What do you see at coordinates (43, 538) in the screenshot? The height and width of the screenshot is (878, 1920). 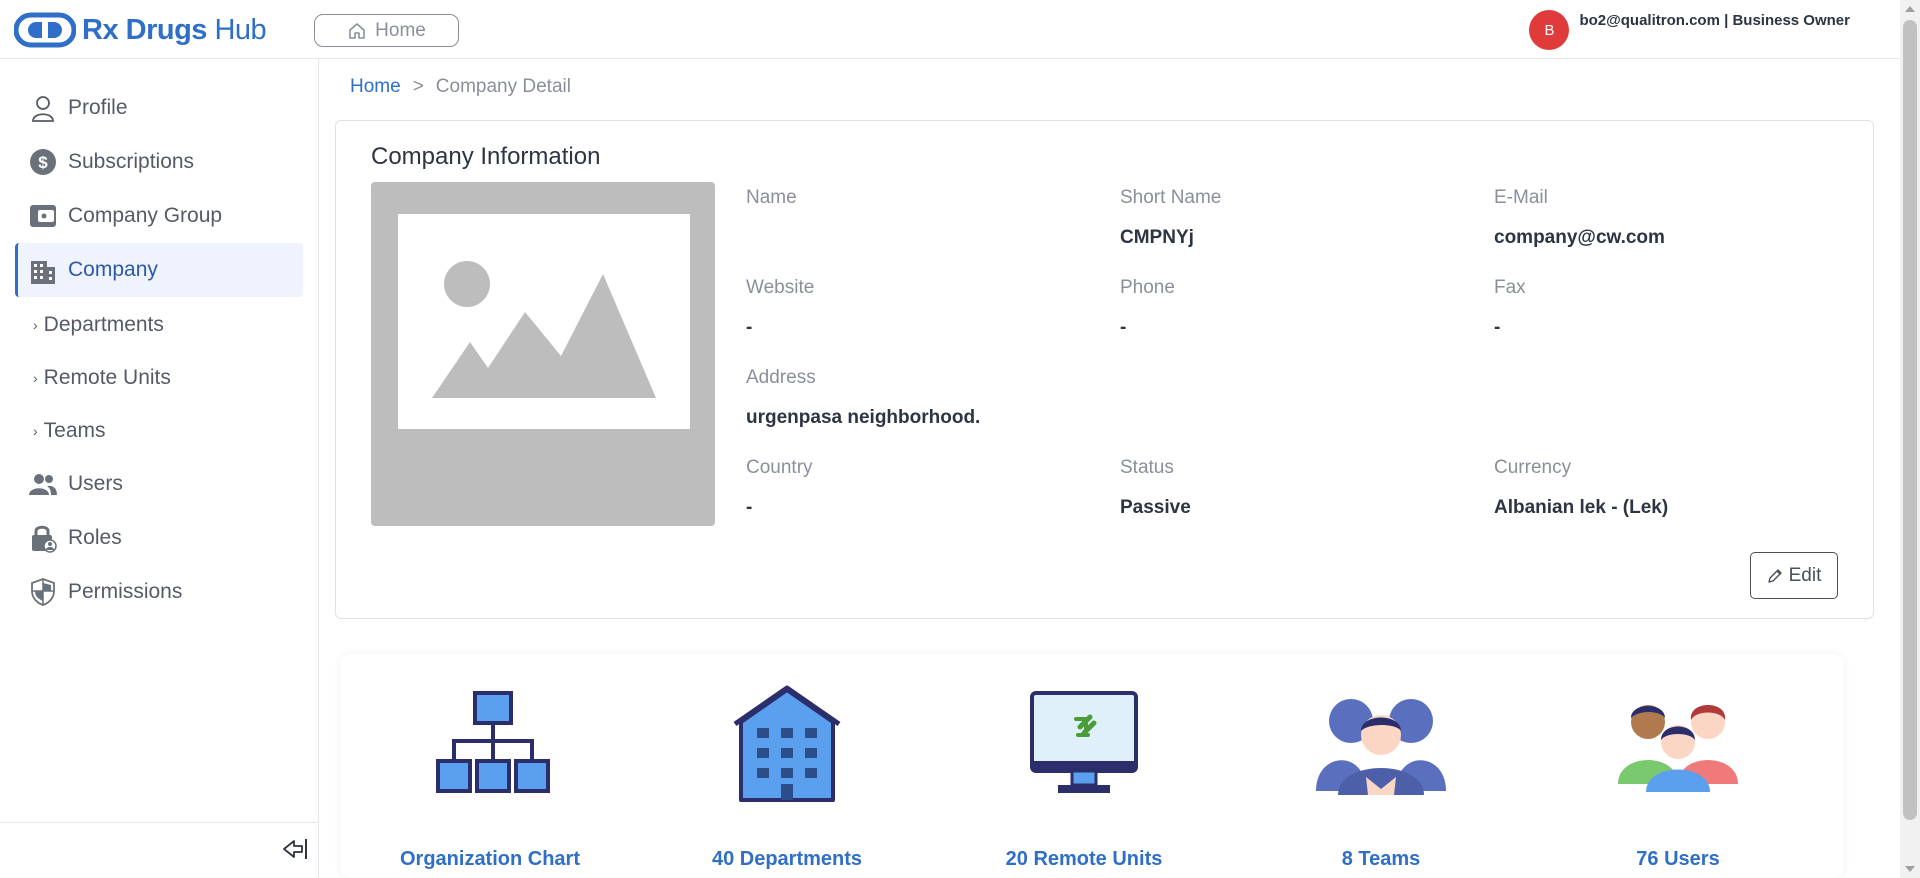 I see `lock-user-icon` at bounding box center [43, 538].